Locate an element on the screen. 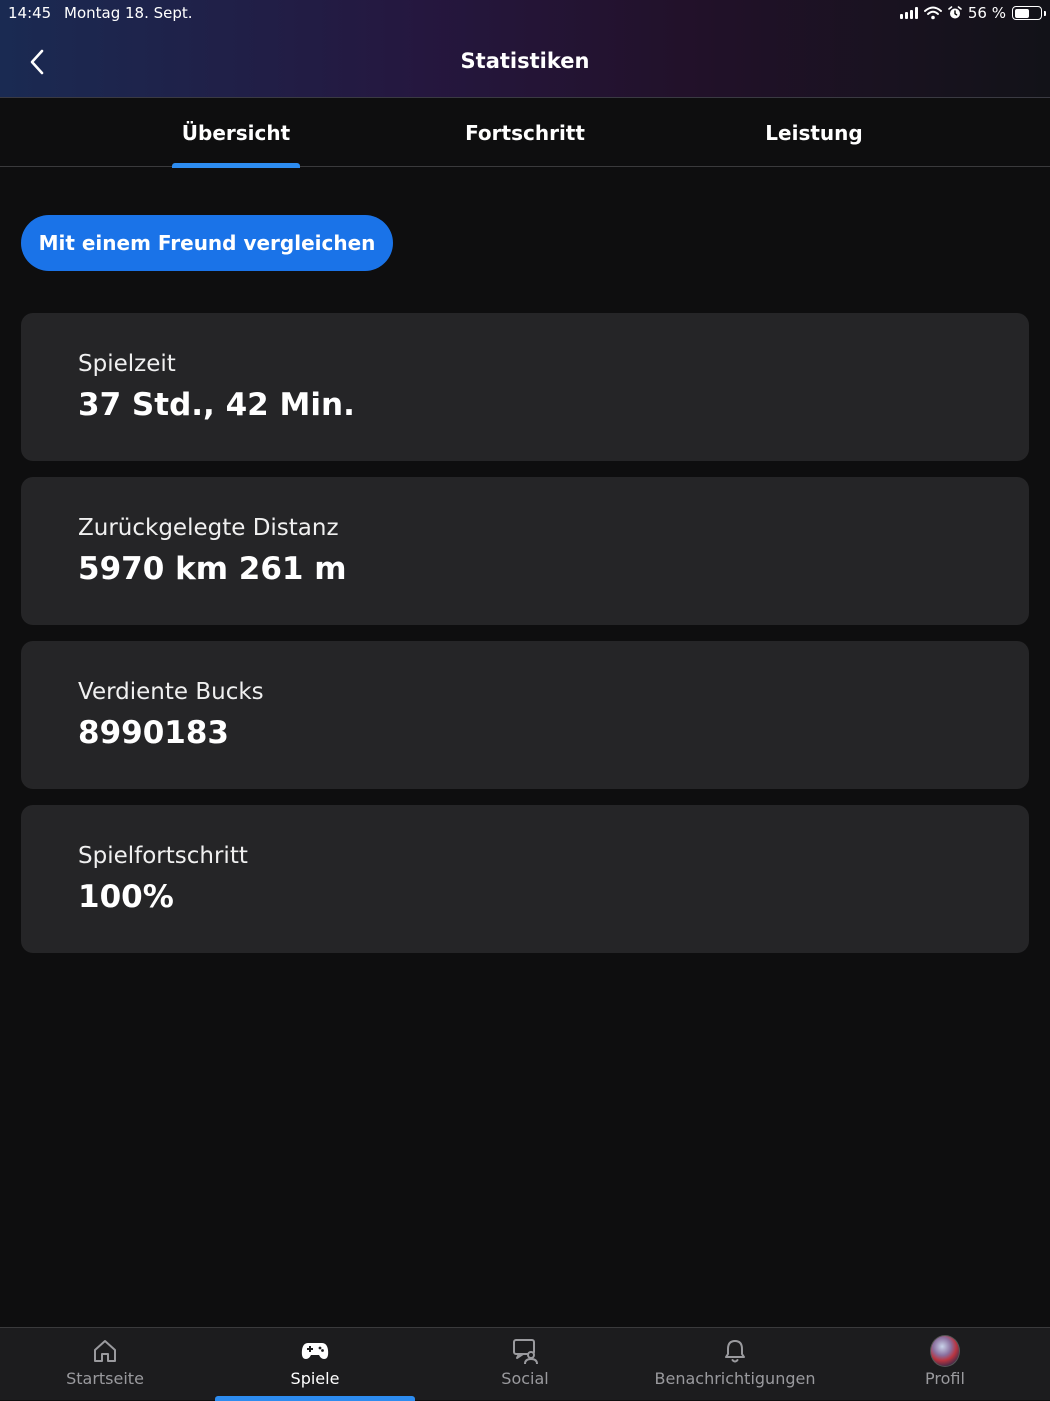 This screenshot has height=1401, width=1050. battery-percent: 56 % is located at coordinates (986, 13).